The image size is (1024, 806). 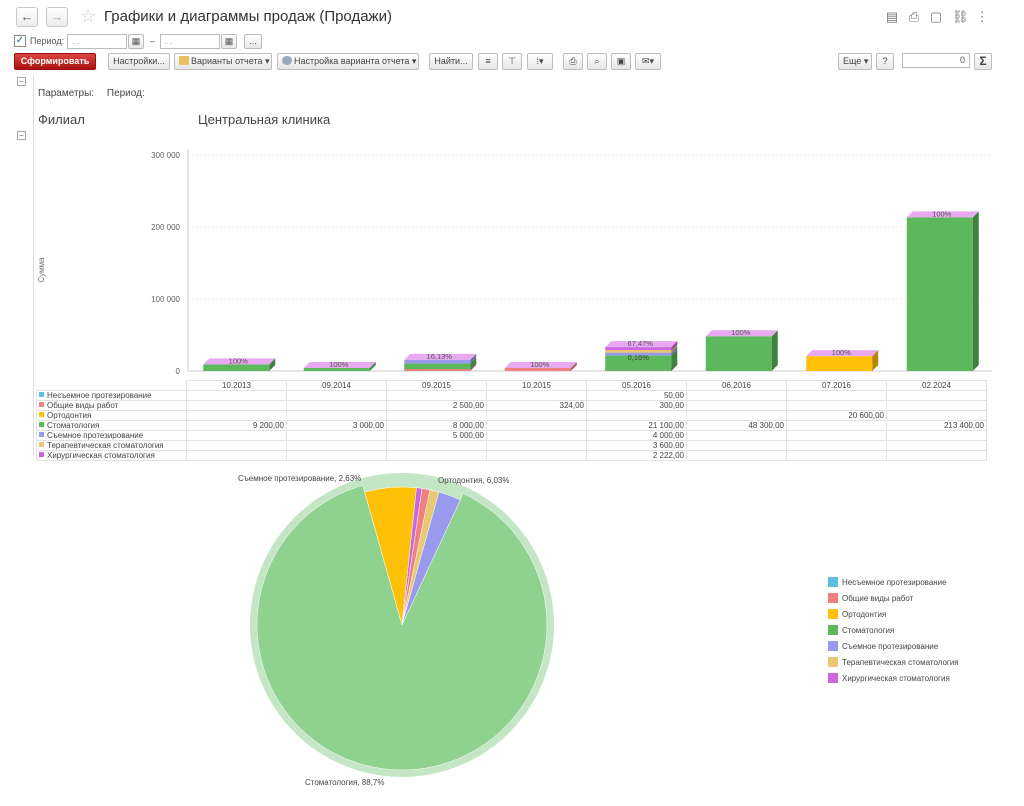 I want to click on favorite-star-icon: ☆, so click(x=88, y=16).